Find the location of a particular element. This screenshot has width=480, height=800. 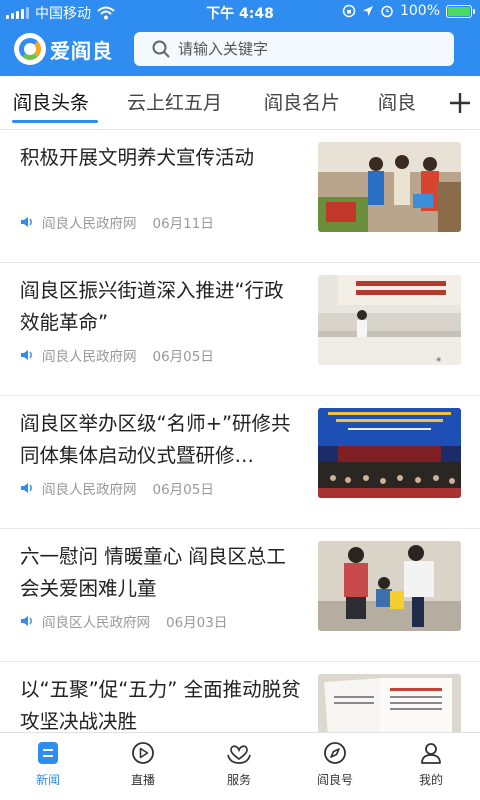

tab-mingpian: 阎良名片 is located at coordinates (302, 101).